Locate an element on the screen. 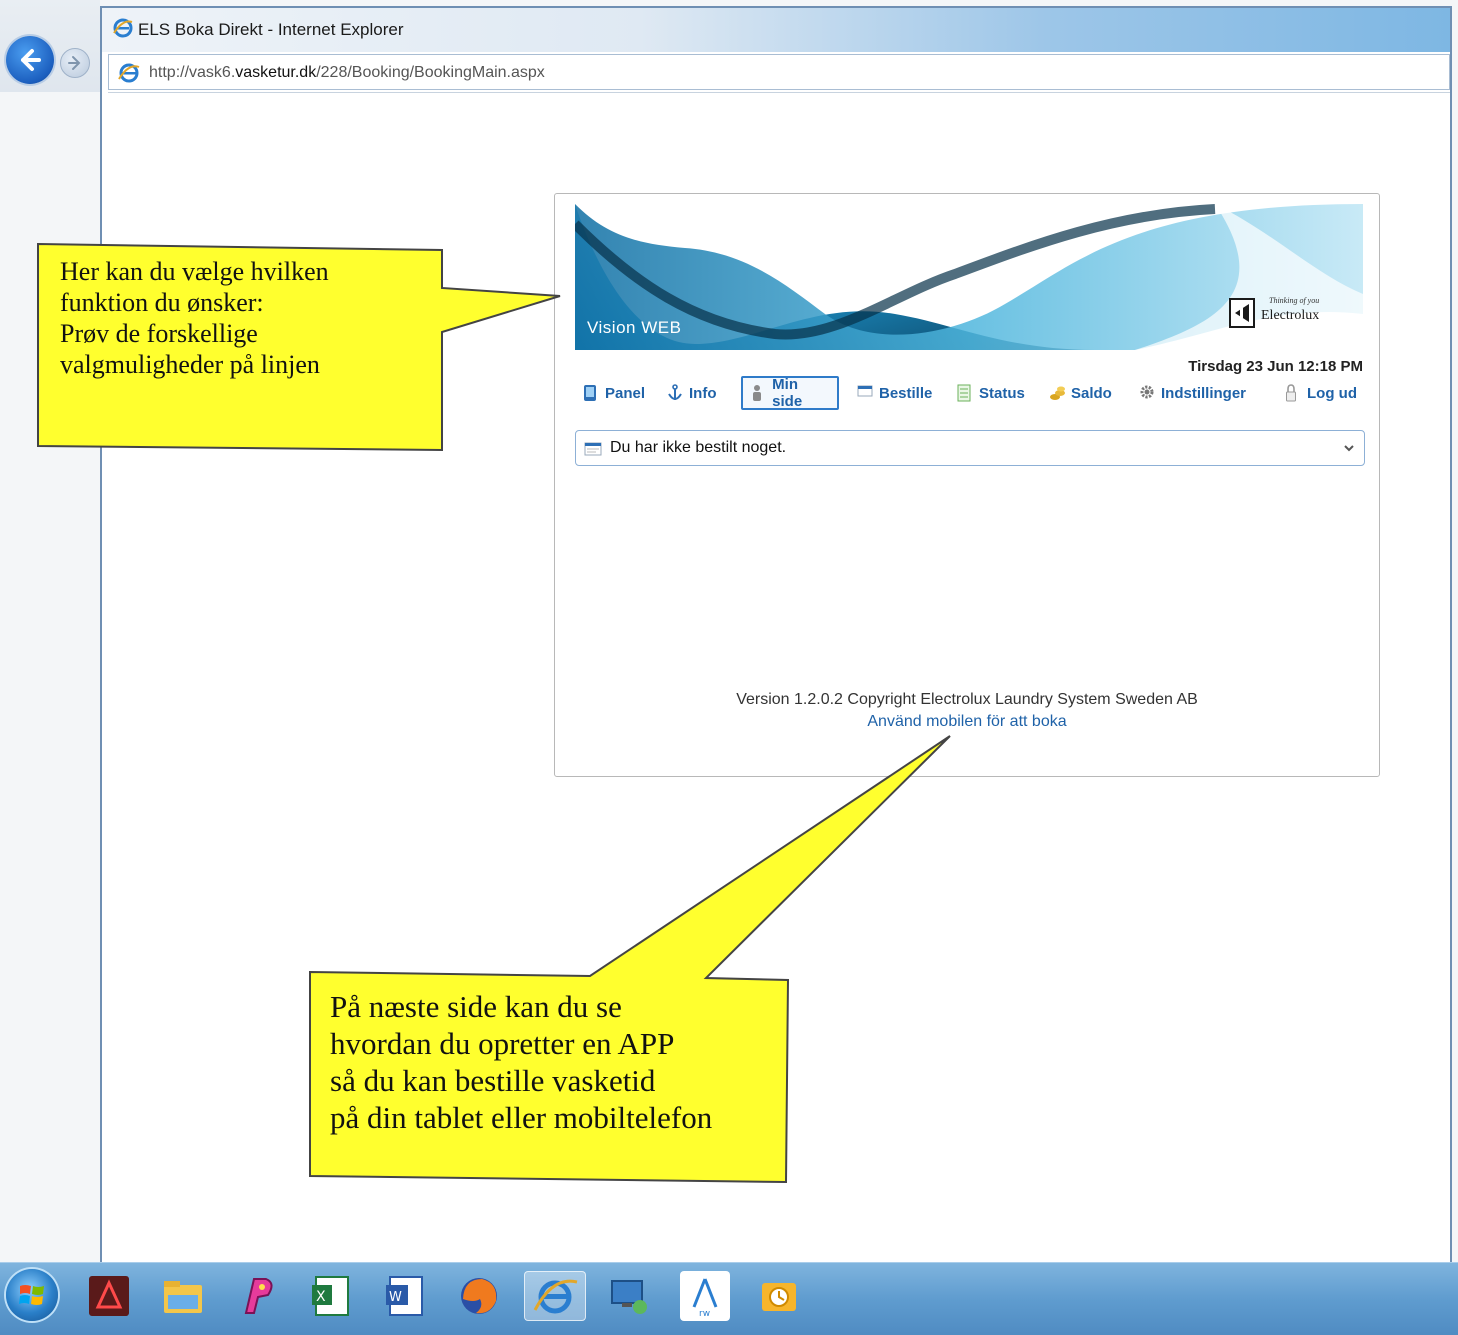 Image resolution: width=1458 pixels, height=1335 pixels. firefox-icon is located at coordinates (479, 1296).